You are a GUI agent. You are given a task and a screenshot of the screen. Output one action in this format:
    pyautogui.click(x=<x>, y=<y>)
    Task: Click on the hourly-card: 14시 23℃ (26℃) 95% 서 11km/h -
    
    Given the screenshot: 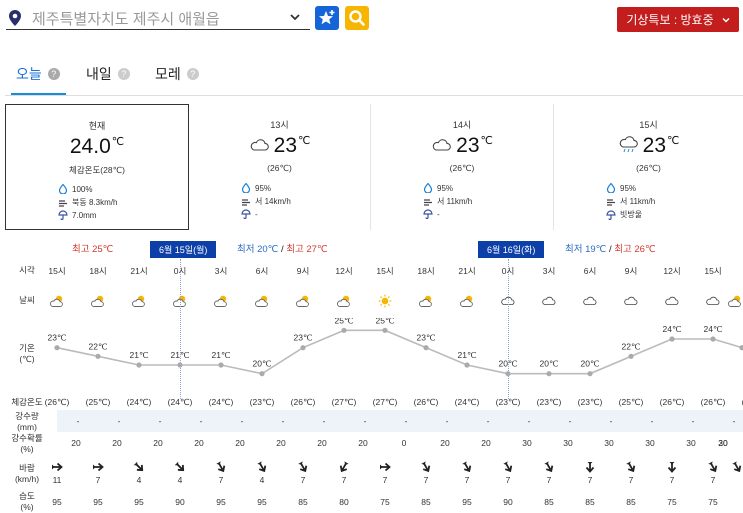 What is the action you would take?
    pyautogui.click(x=462, y=167)
    